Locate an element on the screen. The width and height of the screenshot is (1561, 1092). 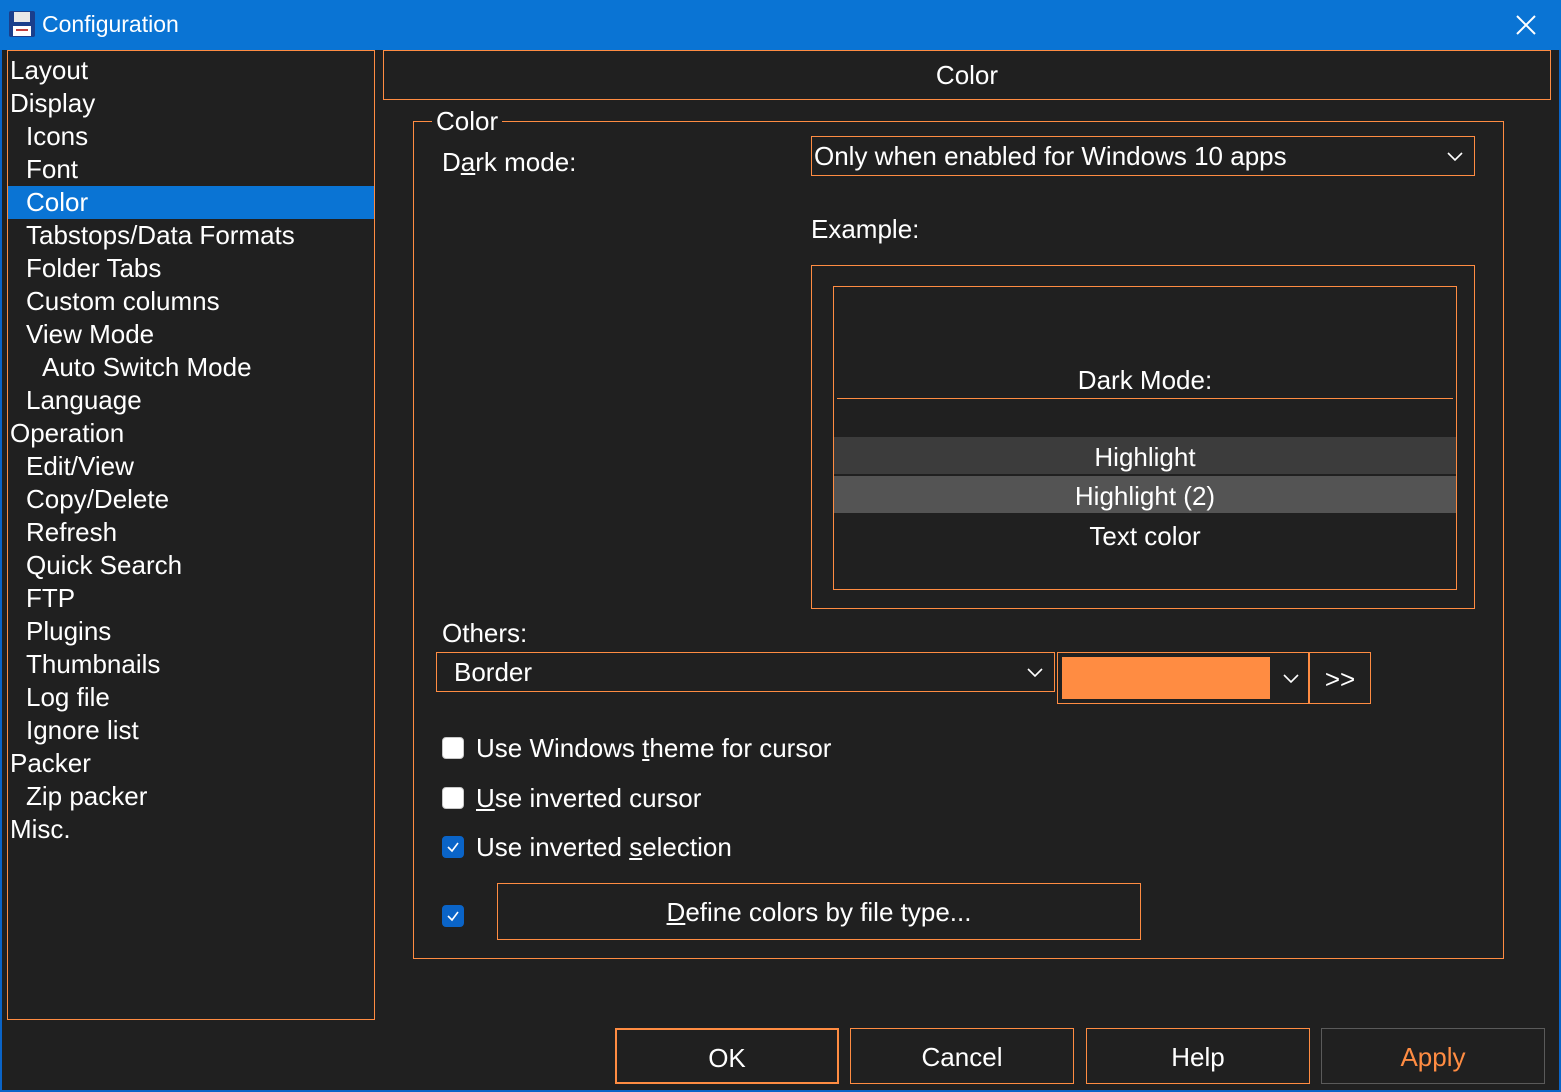
tree-item-display: Display is located at coordinates (191, 103).